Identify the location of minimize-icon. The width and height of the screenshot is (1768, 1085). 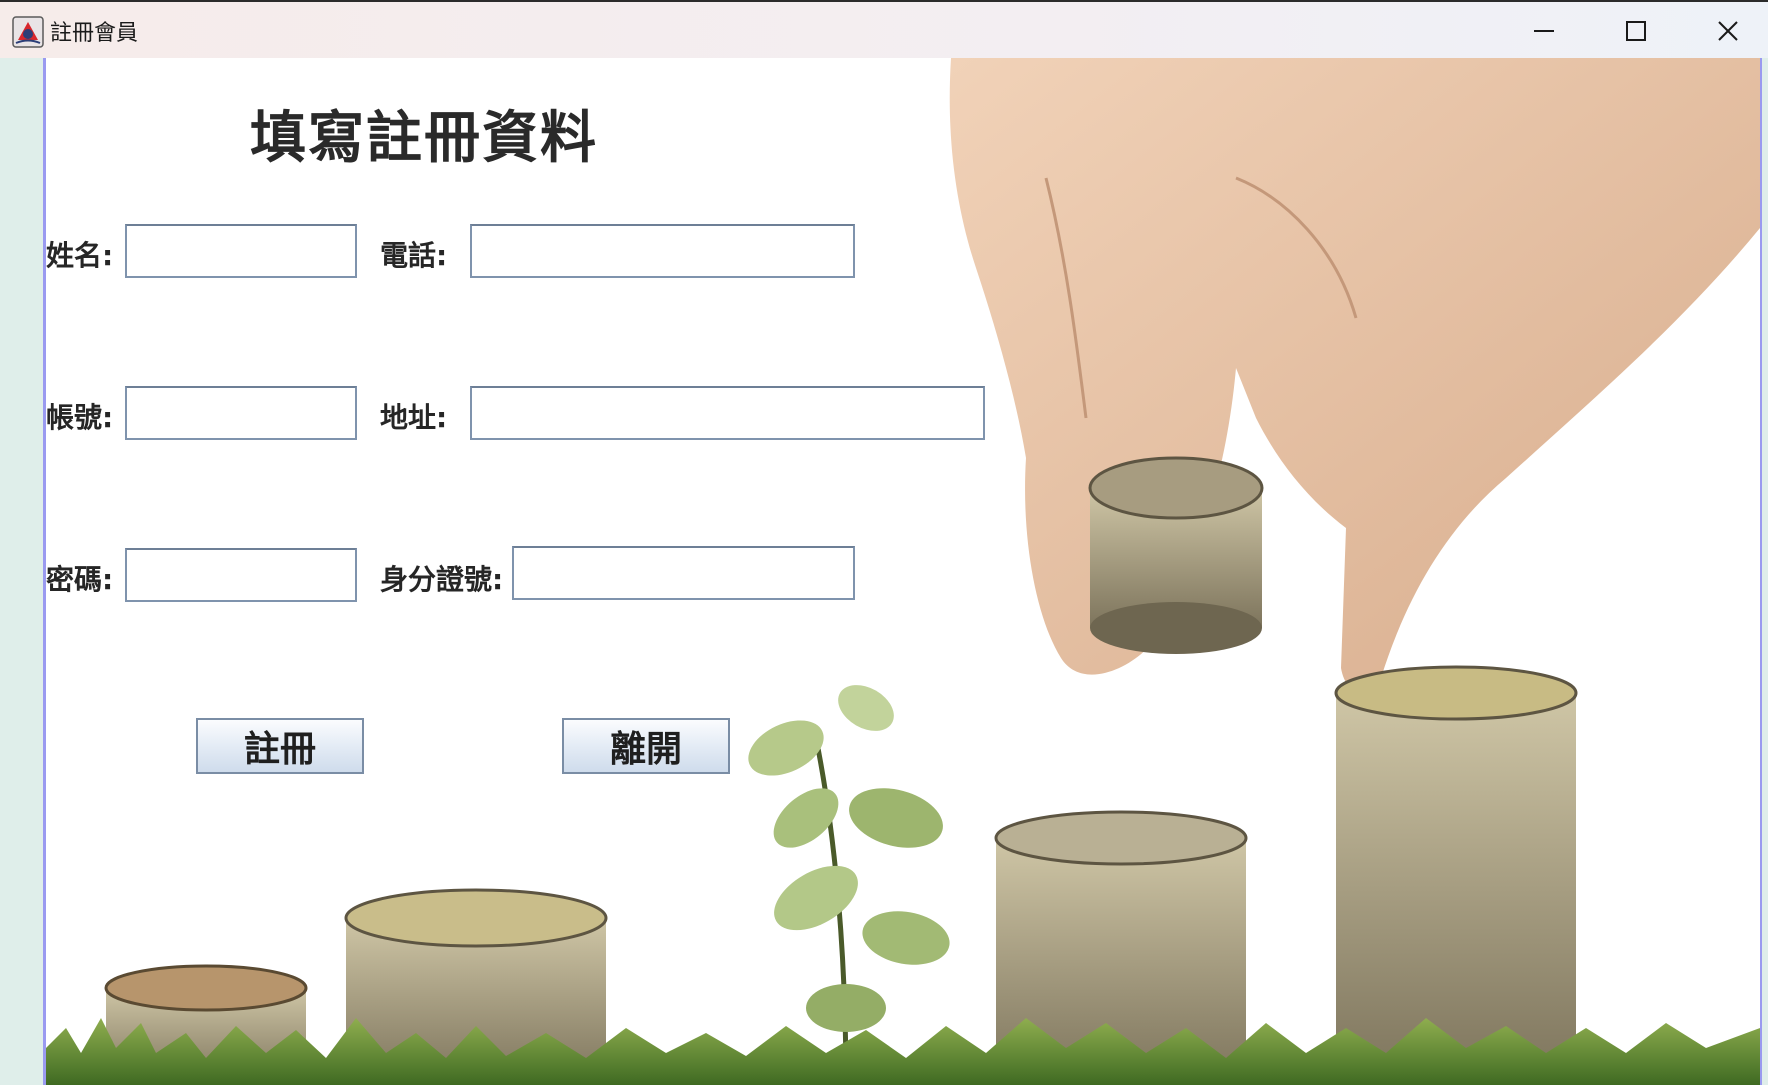
(1544, 31).